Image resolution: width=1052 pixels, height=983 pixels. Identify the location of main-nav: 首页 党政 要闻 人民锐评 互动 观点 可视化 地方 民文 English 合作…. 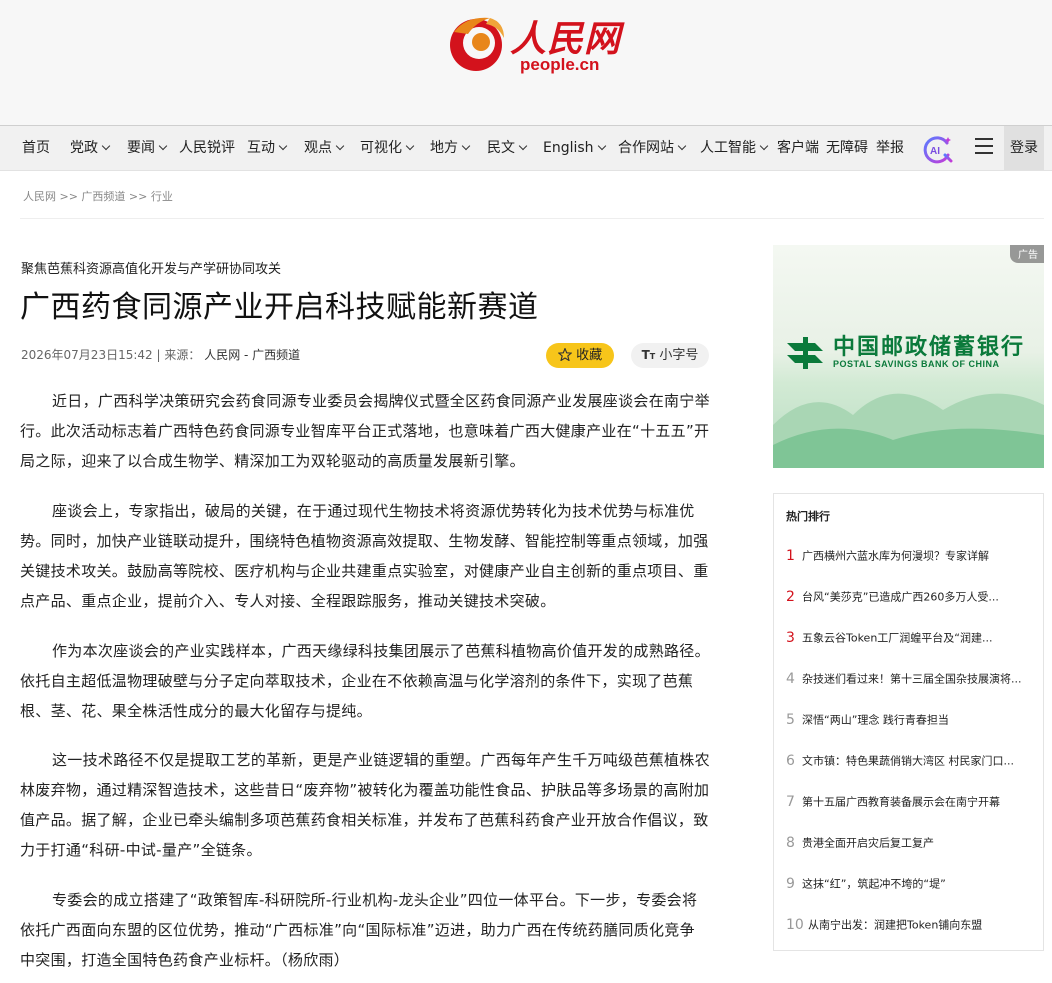
(526, 148).